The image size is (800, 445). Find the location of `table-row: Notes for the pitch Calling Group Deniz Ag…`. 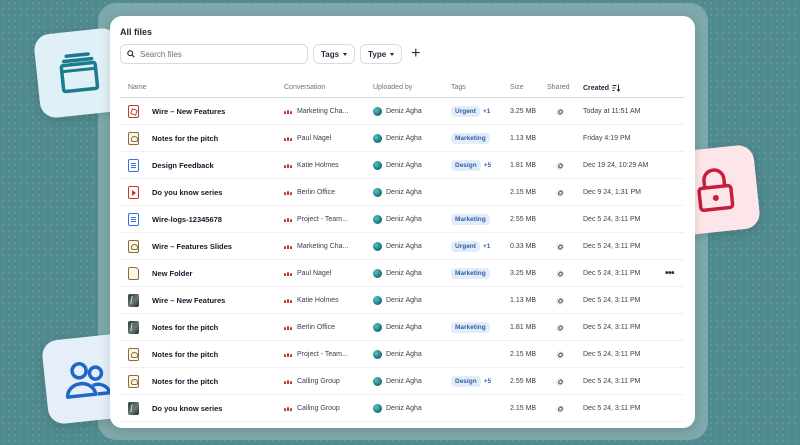

table-row: Notes for the pitch Calling Group Deniz Ag… is located at coordinates (402, 381).